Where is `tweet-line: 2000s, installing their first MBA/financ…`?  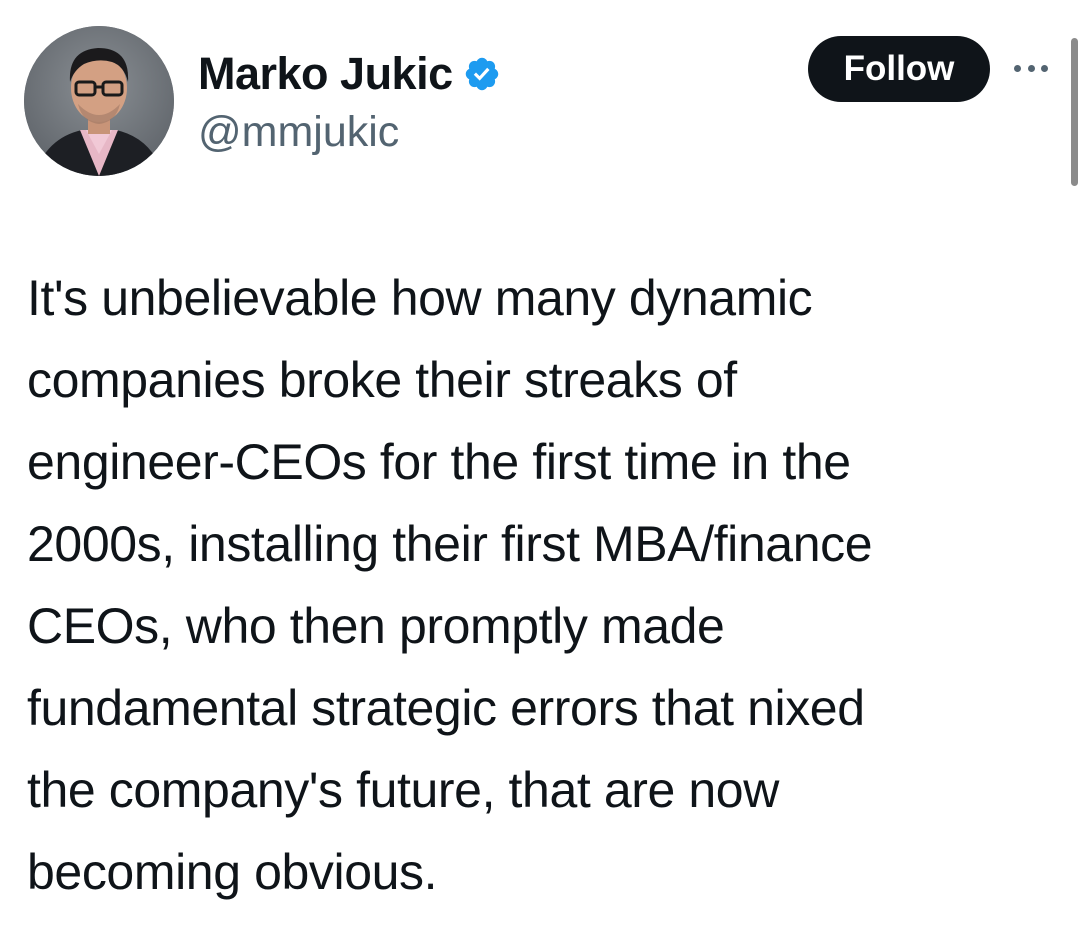
tweet-line: 2000s, installing their first MBA/financ… is located at coordinates (450, 544).